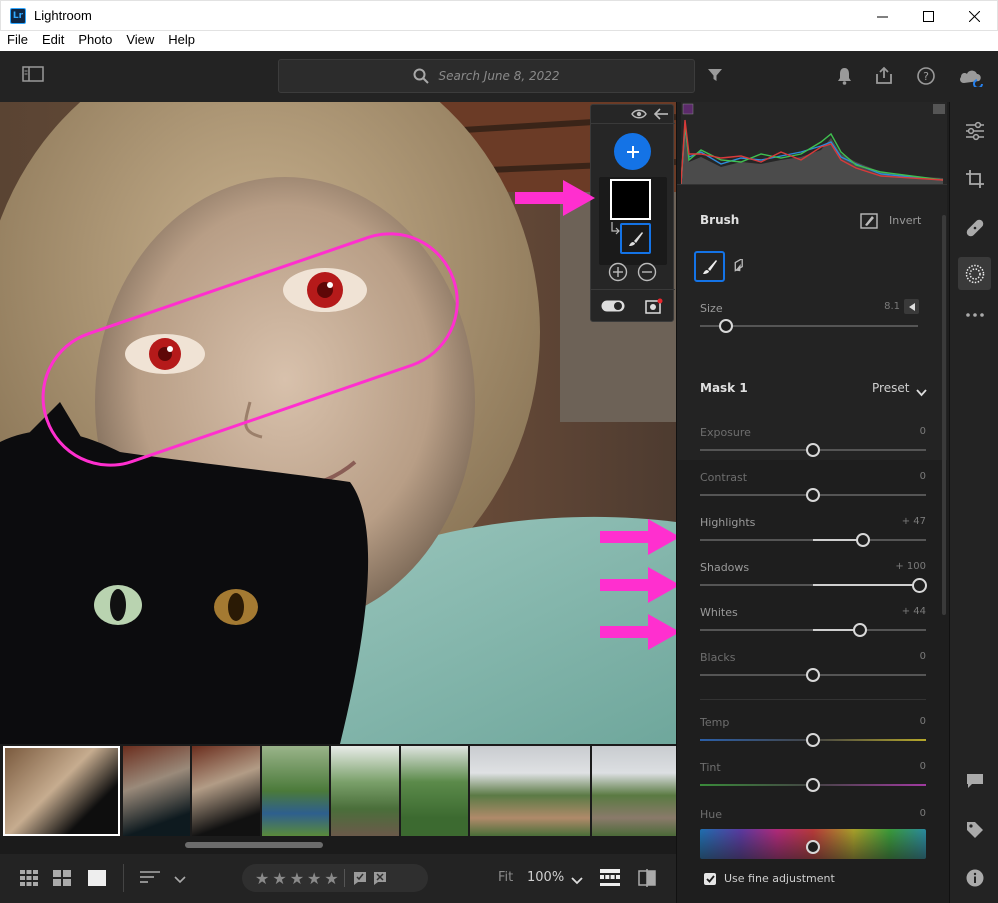 This screenshot has width=998, height=903. Describe the element at coordinates (715, 75) in the screenshot. I see `filter-icon` at that location.